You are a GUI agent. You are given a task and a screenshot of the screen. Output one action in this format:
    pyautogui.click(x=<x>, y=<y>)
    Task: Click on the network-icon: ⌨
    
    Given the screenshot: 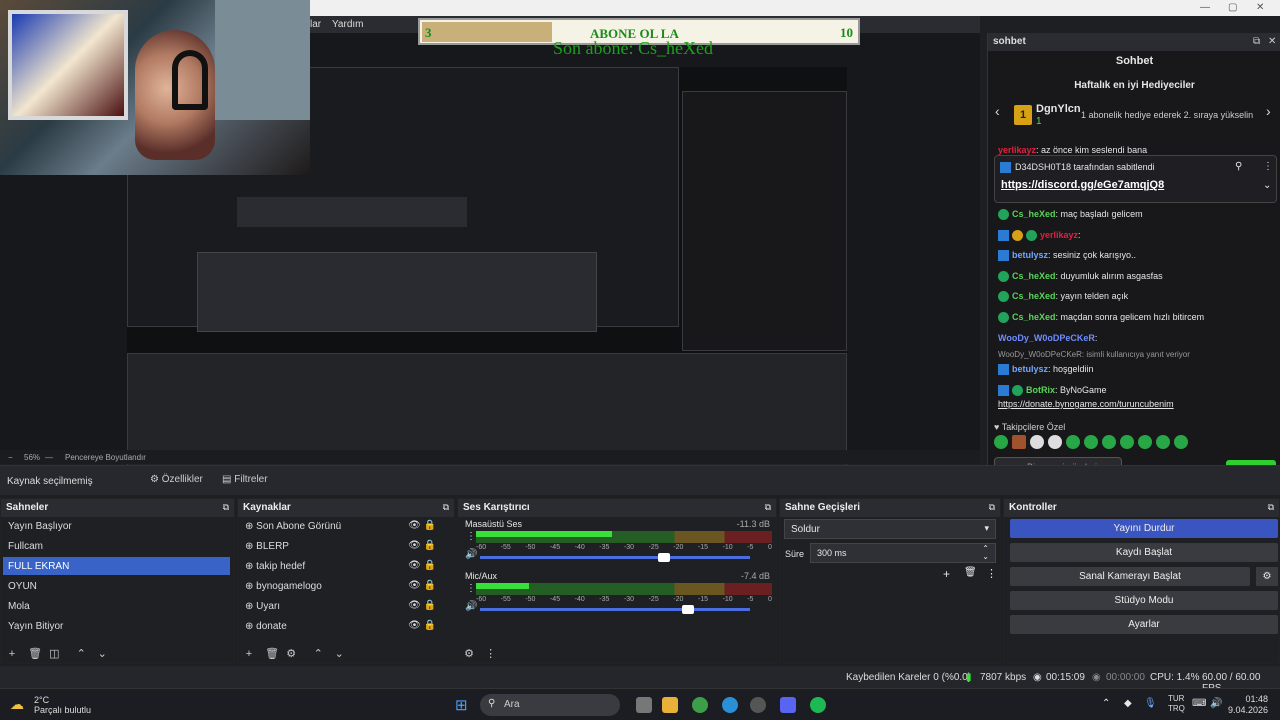 What is the action you would take?
    pyautogui.click(x=1199, y=703)
    